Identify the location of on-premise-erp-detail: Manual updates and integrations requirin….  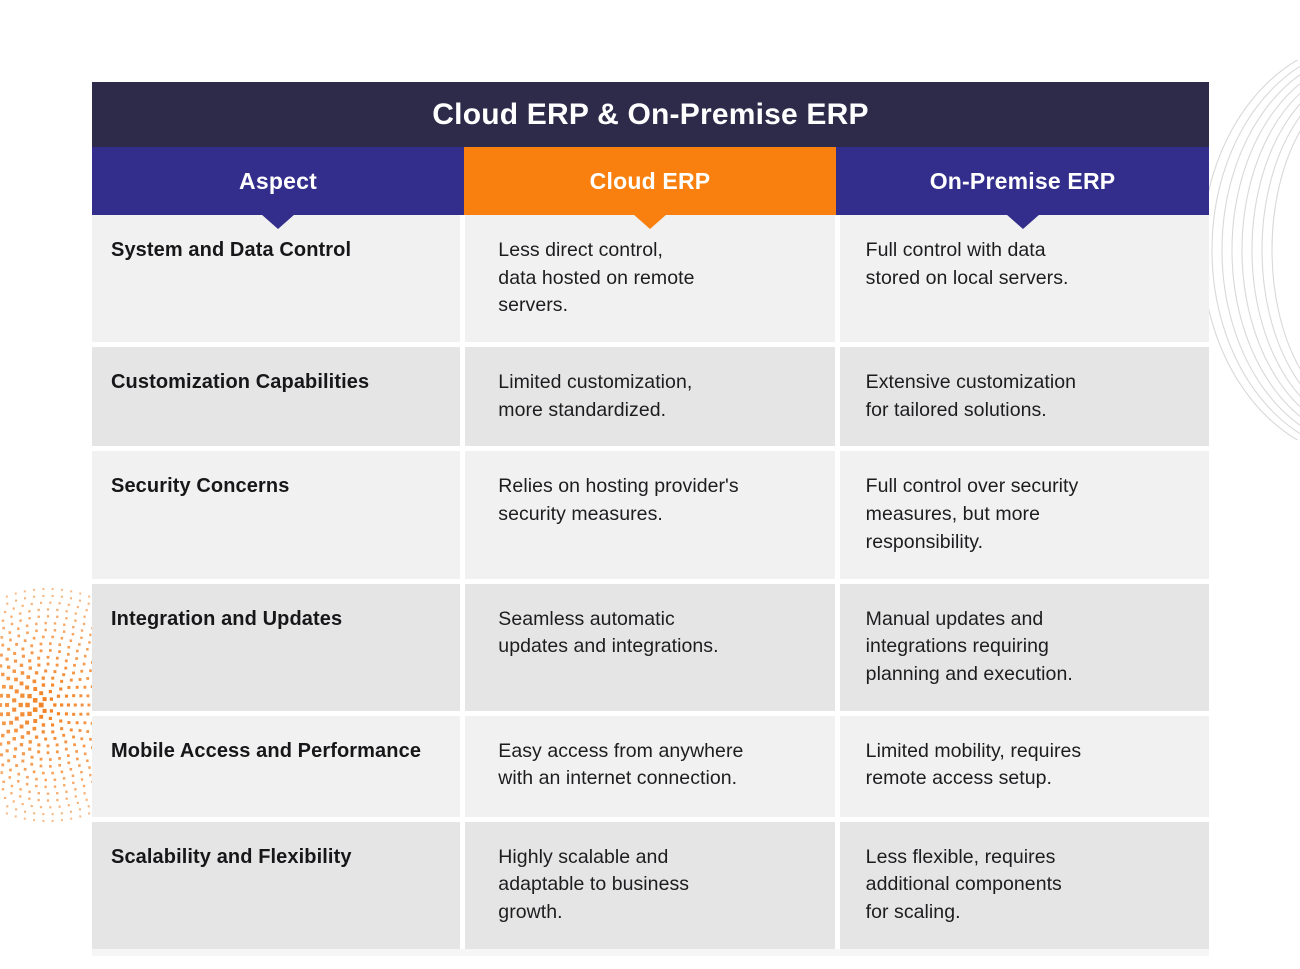
(969, 646).